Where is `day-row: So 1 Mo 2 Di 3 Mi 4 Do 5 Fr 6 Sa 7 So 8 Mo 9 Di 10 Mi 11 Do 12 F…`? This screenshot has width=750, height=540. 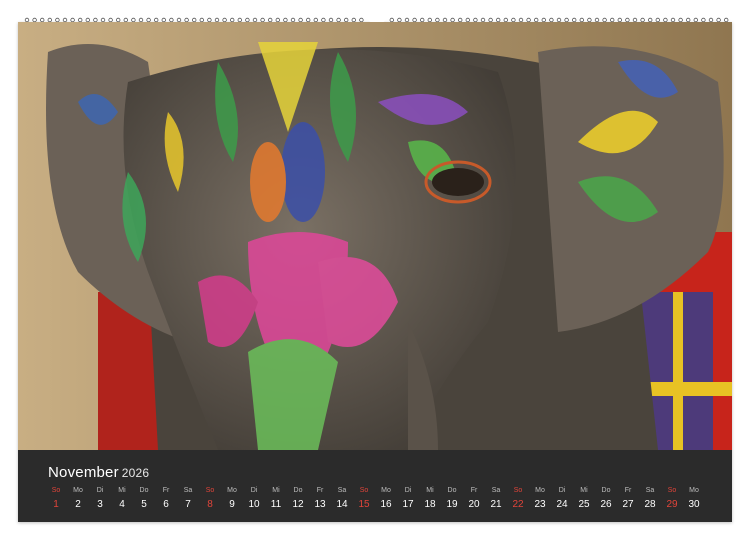 day-row: So 1 Mo 2 Di 3 Mi 4 Do 5 Fr 6 Sa 7 So 8 Mo 9 Di 10 Mi 11 Do 12 F… is located at coordinates (375, 501).